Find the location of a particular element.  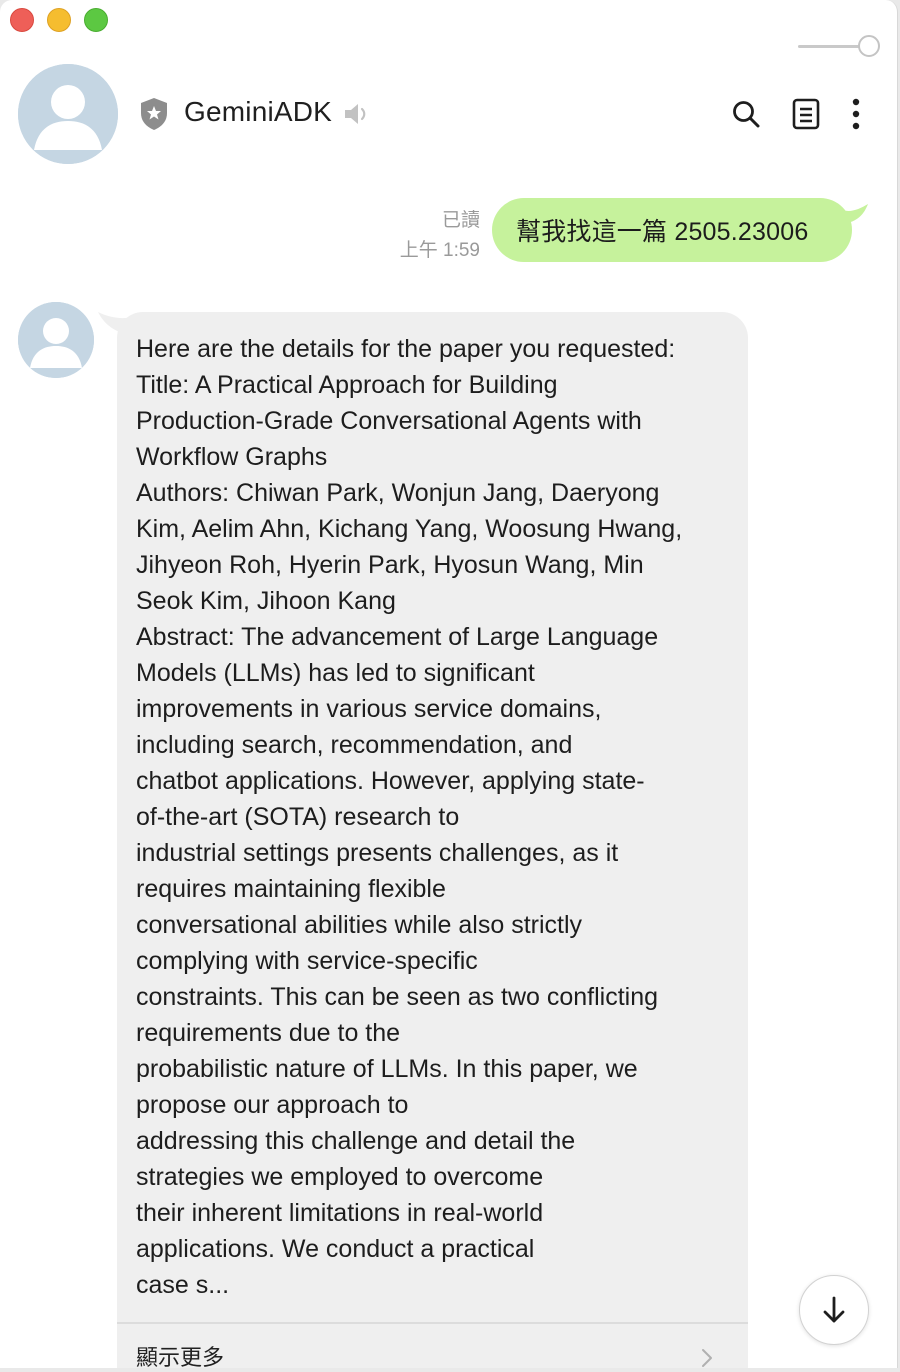

message-line: propose our approach to is located at coordinates (272, 1105).